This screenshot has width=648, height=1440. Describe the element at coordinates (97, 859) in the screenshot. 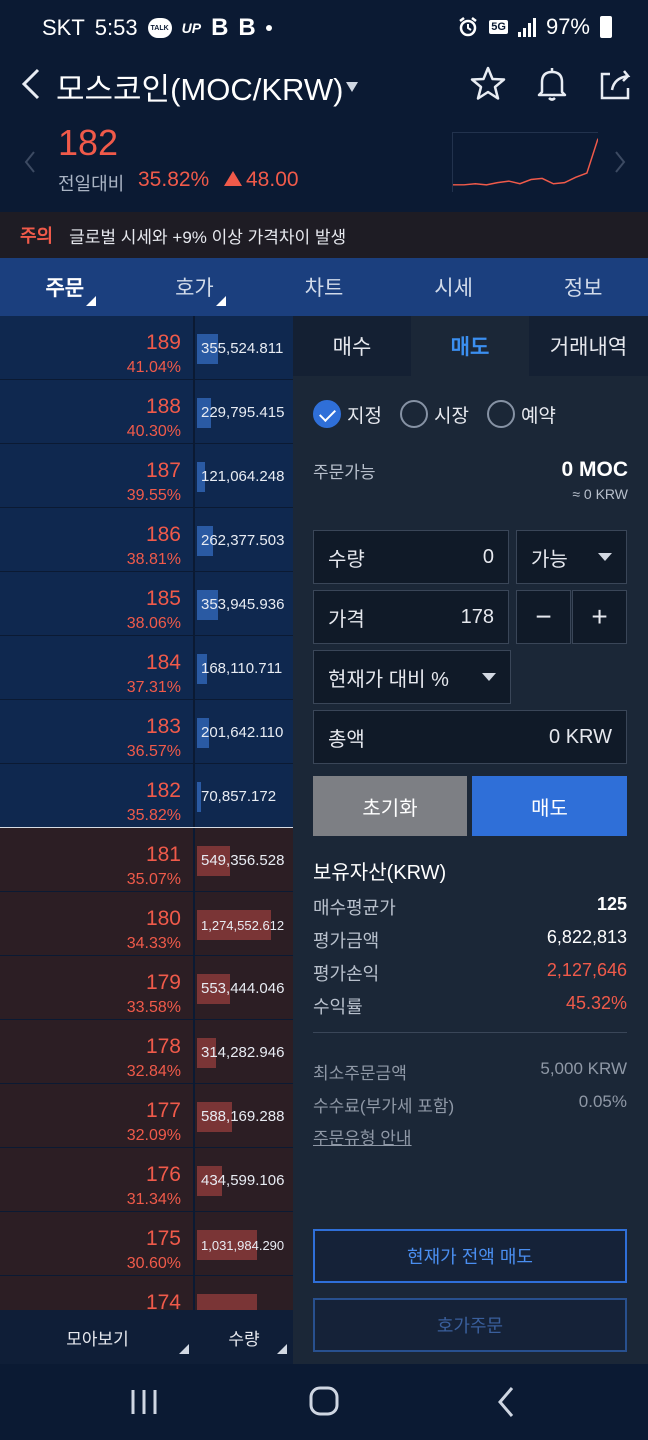

I see `orderbook-price-cell: 181 35.07%` at that location.